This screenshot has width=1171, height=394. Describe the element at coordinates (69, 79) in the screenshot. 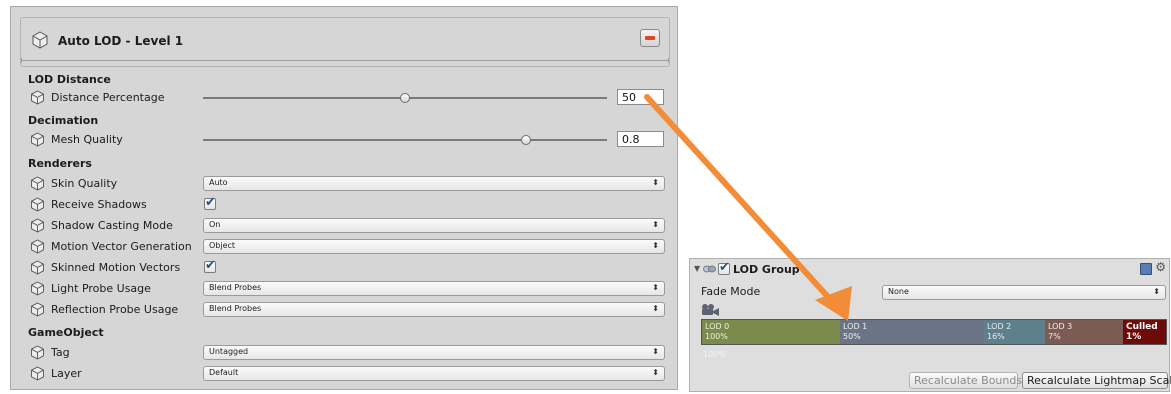

I see `section-lod-distance: LOD Distance` at that location.